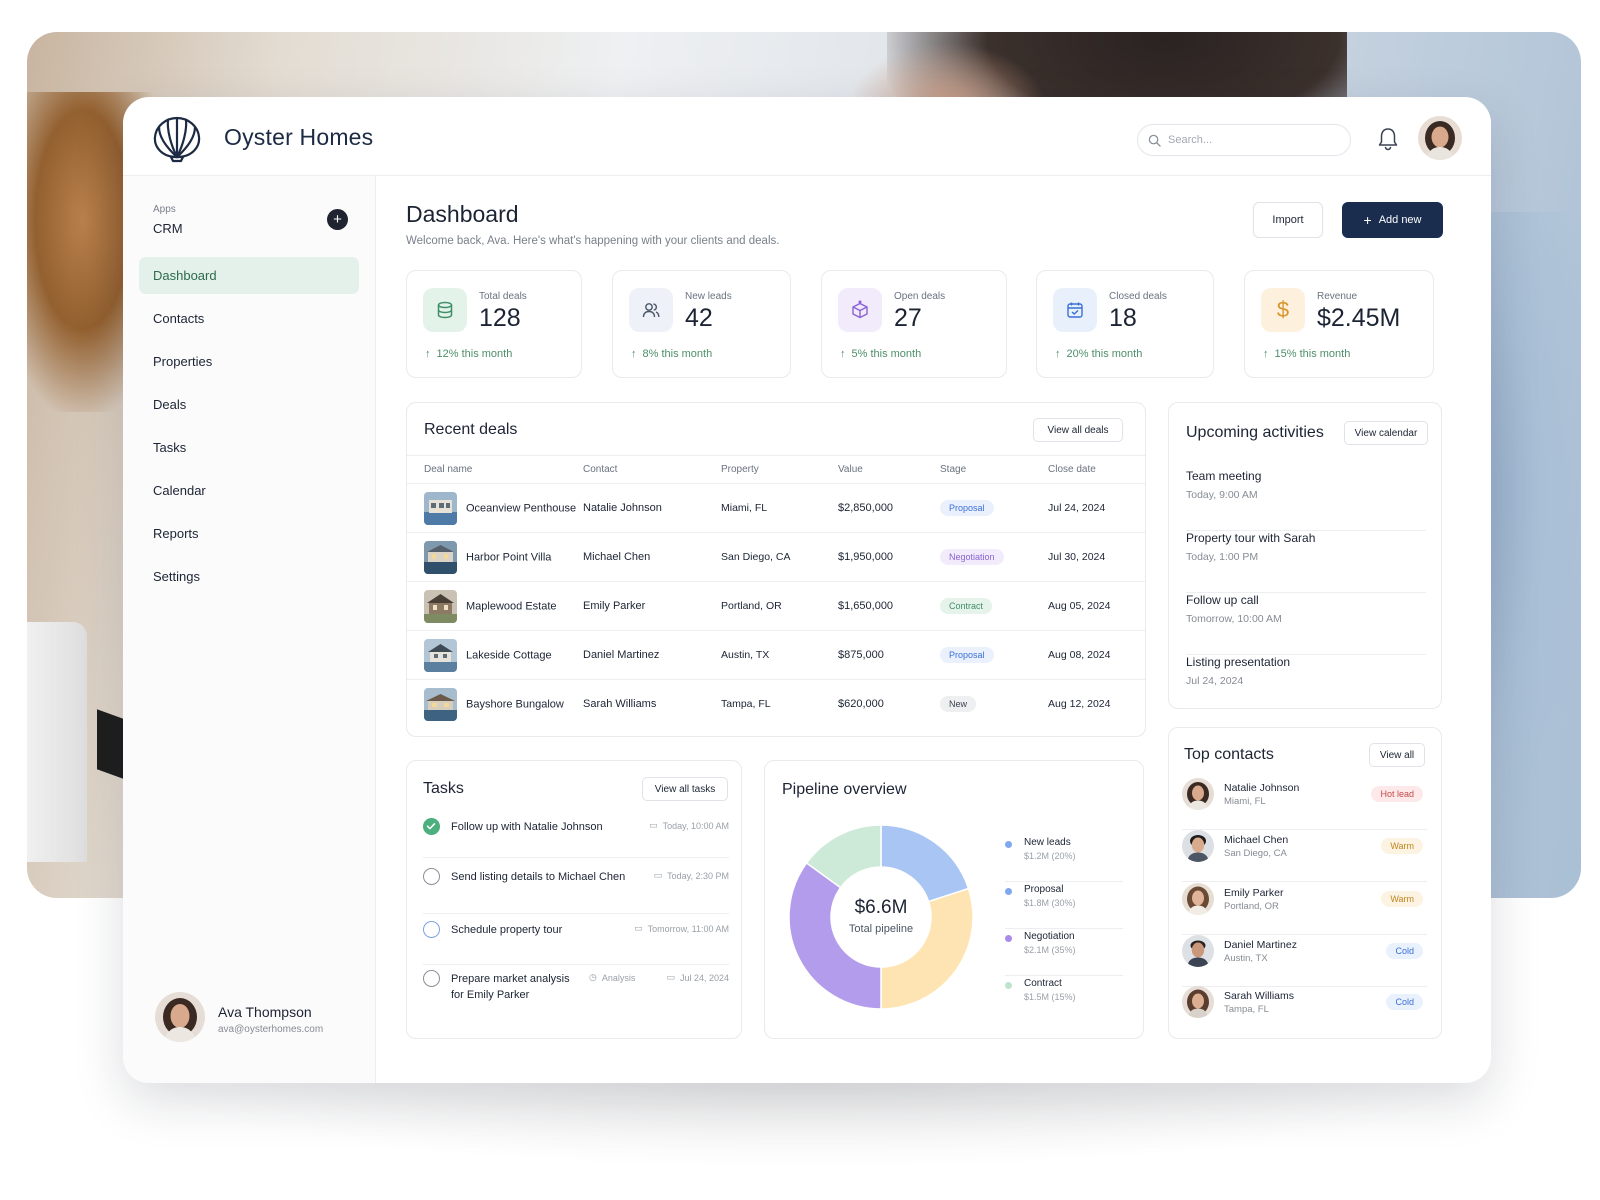 The image size is (1600, 1200). I want to click on column-header: Property, so click(779, 469).